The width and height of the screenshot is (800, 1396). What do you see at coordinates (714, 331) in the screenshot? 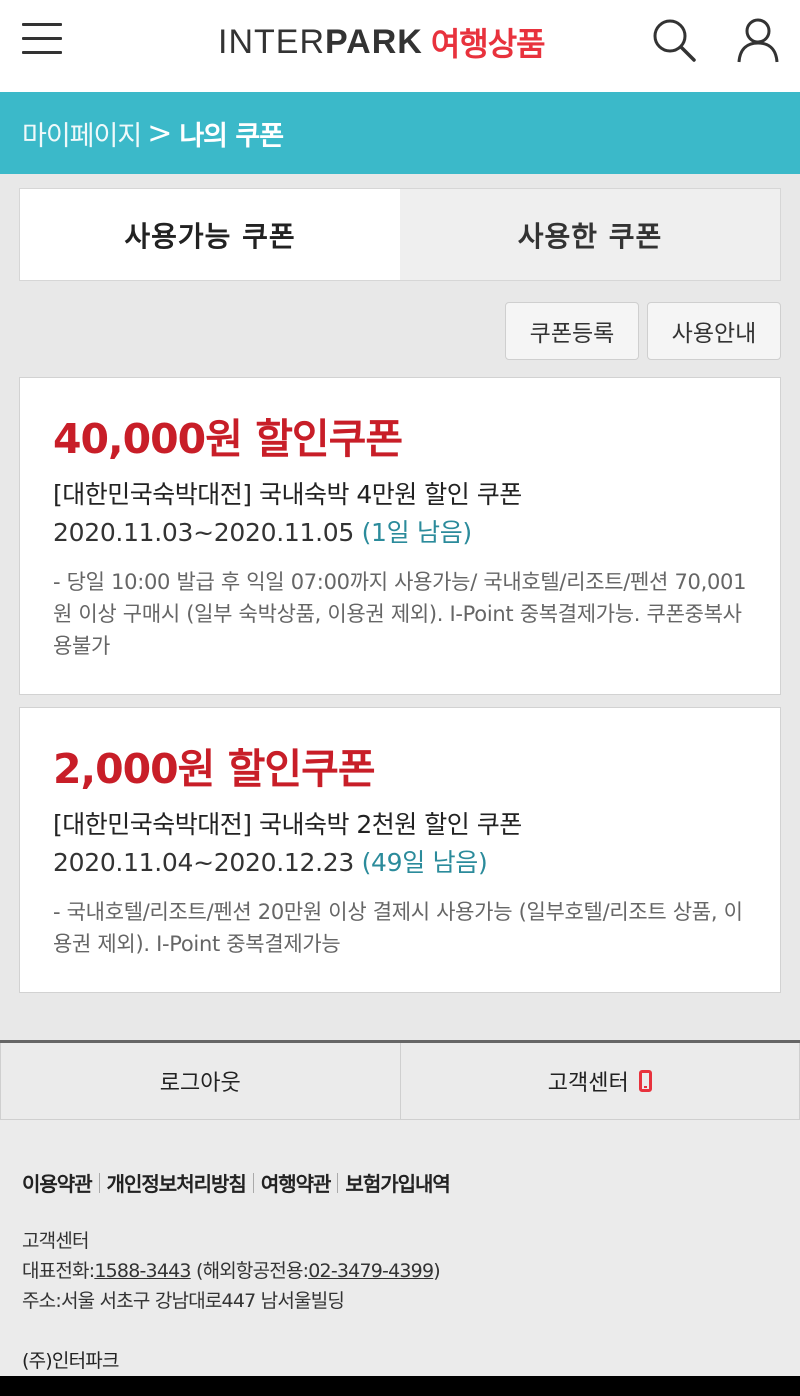
I see `usage-guide-button: 사용안내` at bounding box center [714, 331].